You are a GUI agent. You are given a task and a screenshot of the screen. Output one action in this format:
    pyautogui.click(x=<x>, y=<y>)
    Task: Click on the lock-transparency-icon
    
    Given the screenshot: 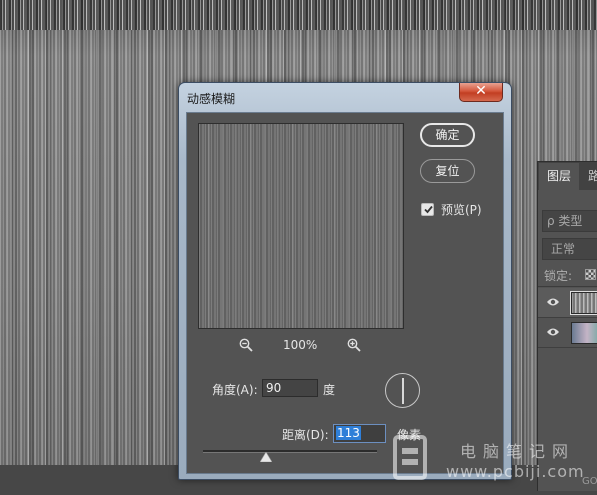 What is the action you would take?
    pyautogui.click(x=590, y=274)
    